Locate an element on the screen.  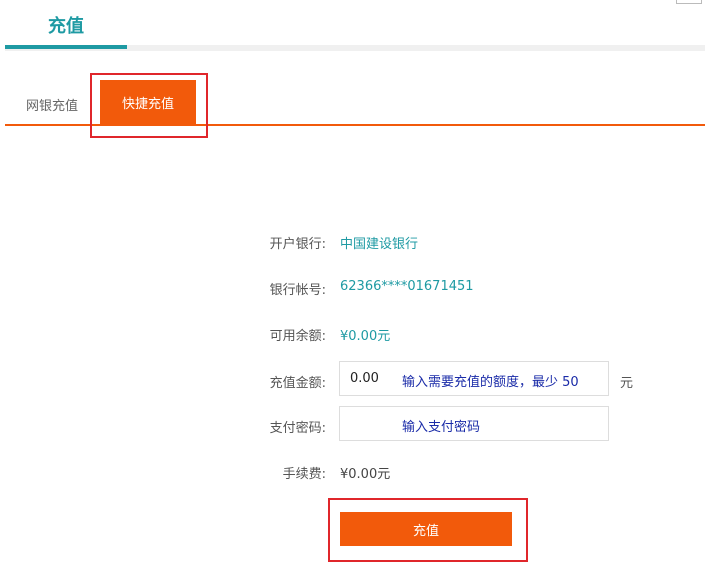
recharge-submit-label: 充值 is located at coordinates (425, 531).